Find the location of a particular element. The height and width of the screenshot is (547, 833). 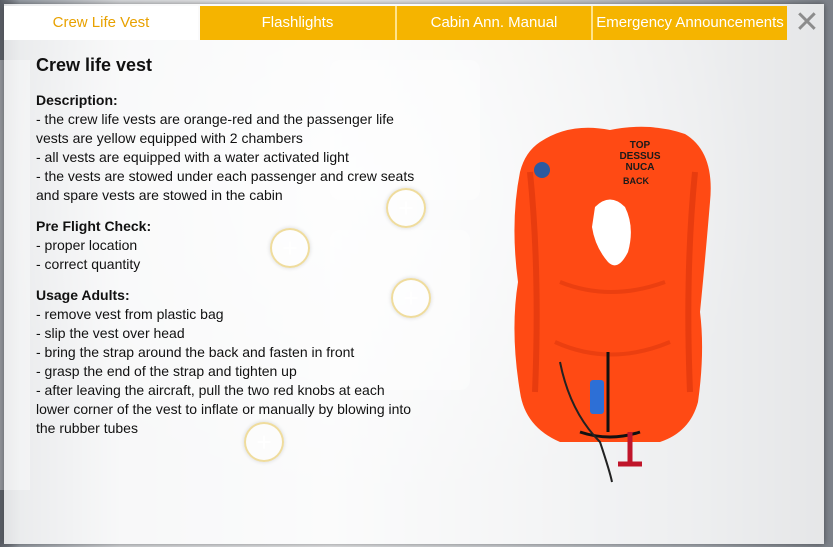

vest-label-text: DESSUS is located at coordinates (639, 156).